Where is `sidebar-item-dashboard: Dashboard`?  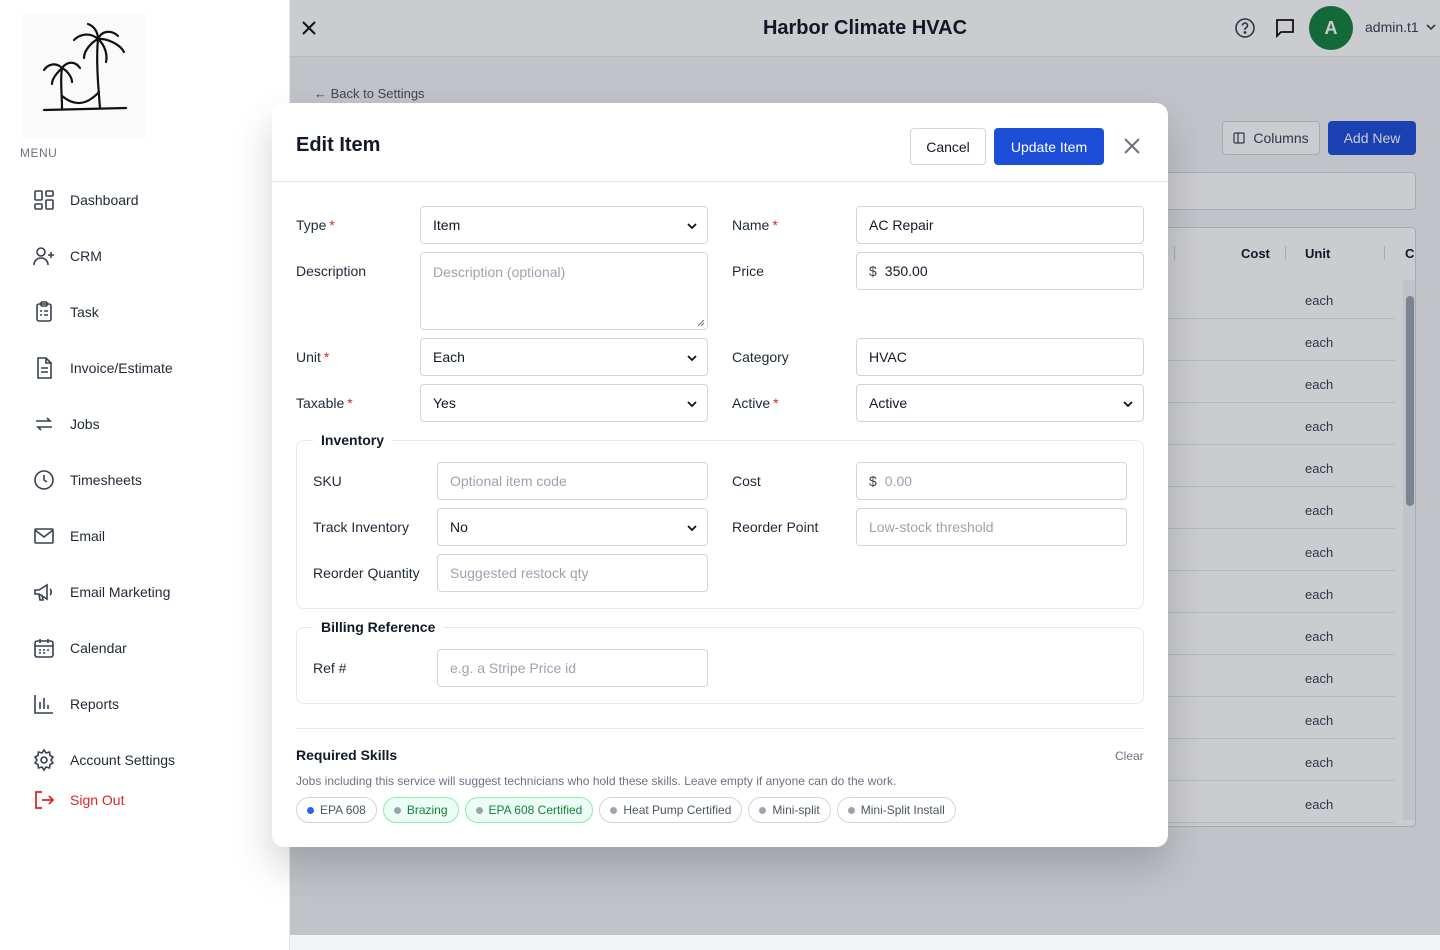 sidebar-item-dashboard: Dashboard is located at coordinates (85, 200).